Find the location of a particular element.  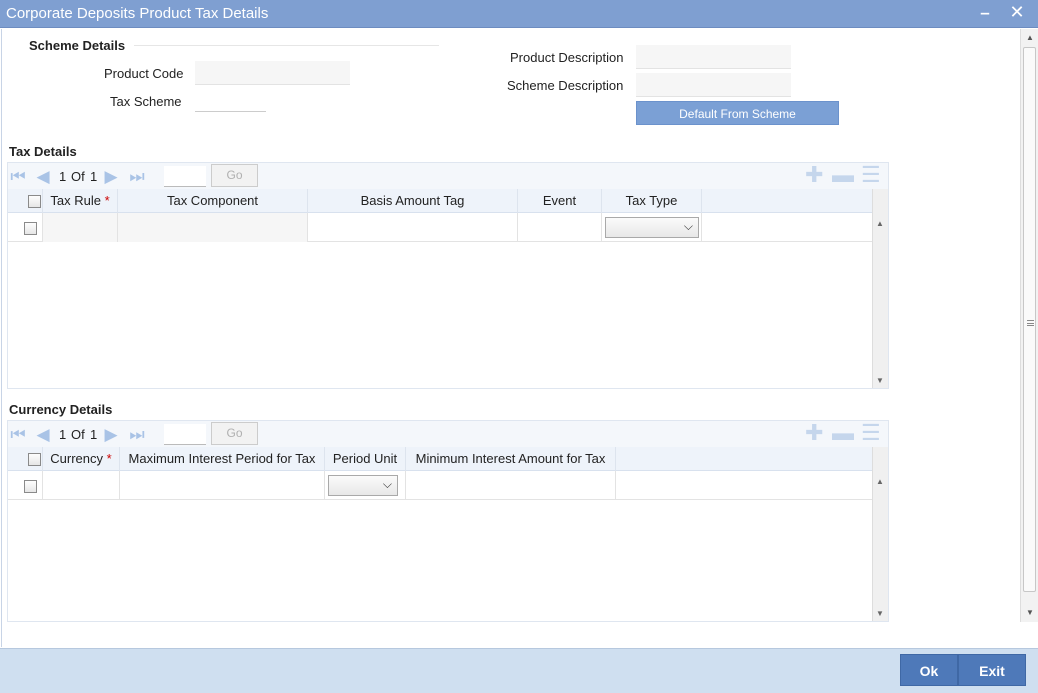

grip-icon is located at coordinates (1030, 323).